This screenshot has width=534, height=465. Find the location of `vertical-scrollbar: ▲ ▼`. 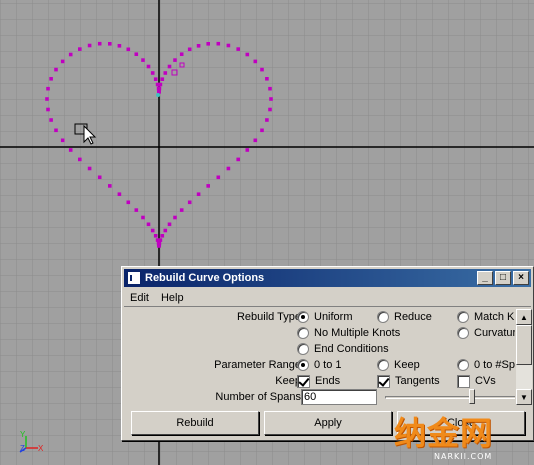

vertical-scrollbar: ▲ ▼ is located at coordinates (524, 357).